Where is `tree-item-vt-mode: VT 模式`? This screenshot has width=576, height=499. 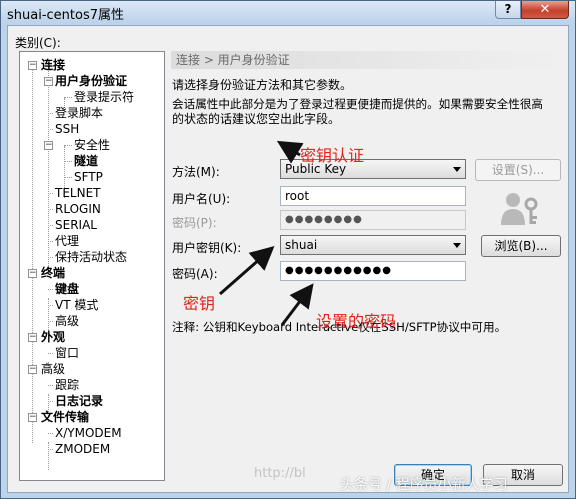 tree-item-vt-mode: VT 模式 is located at coordinates (76, 305).